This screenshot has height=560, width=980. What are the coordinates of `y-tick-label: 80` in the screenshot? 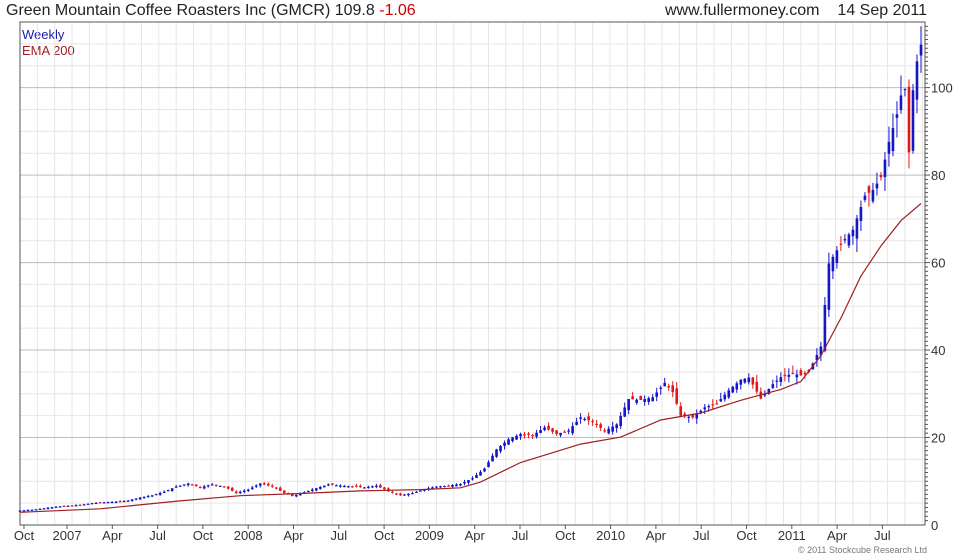 It's located at (938, 175).